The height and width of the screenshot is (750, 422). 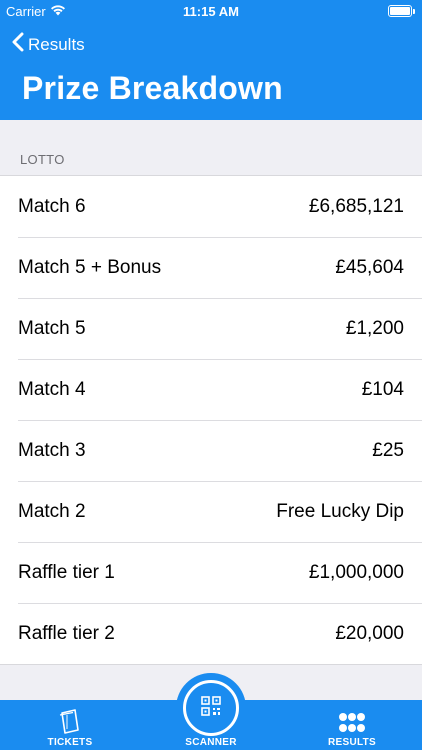 I want to click on prize-row-match-3: Match 3 £25, so click(x=211, y=450).